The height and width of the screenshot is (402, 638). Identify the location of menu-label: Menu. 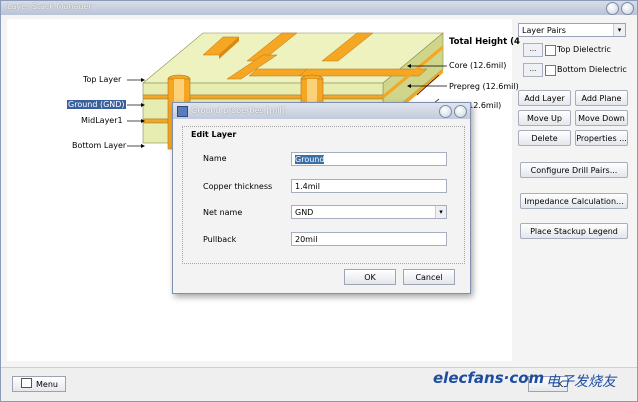
(47, 384).